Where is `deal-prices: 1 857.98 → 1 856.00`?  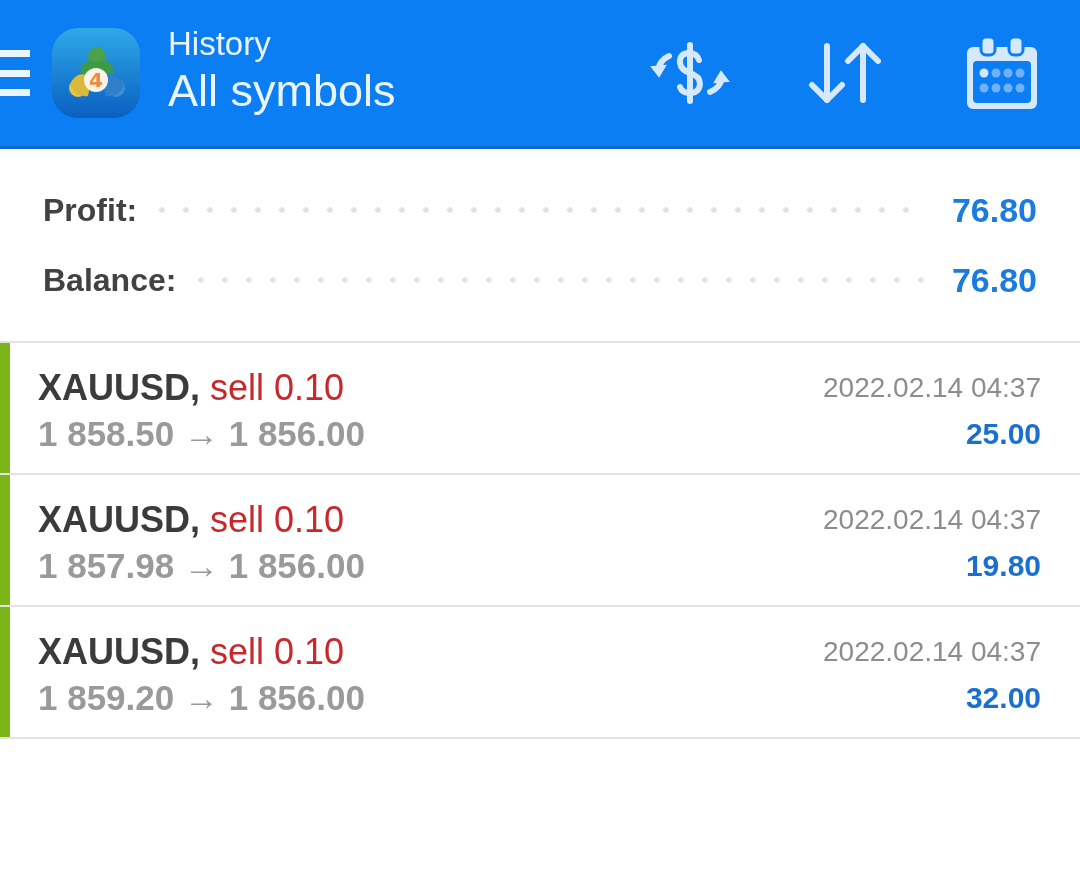
deal-prices: 1 857.98 → 1 856.00 is located at coordinates (201, 566).